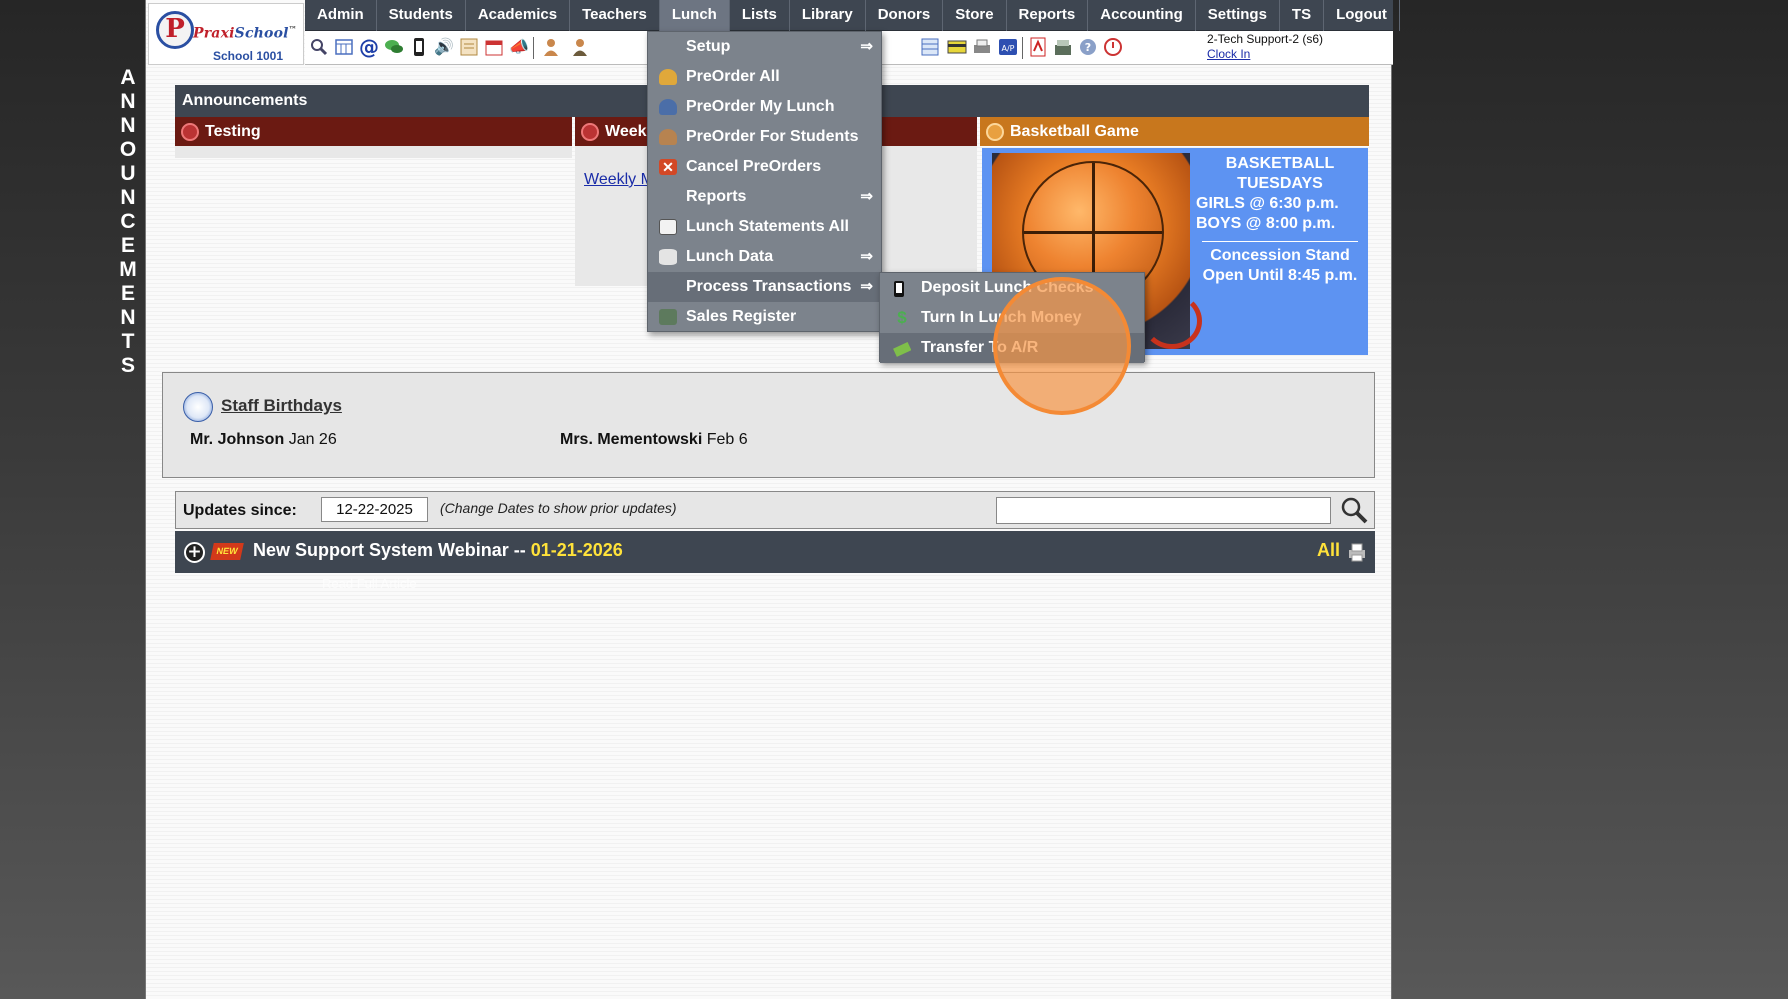 This screenshot has height=999, width=1788. I want to click on menu-item-process-transactions: Process Transactions ⇒, so click(764, 287).